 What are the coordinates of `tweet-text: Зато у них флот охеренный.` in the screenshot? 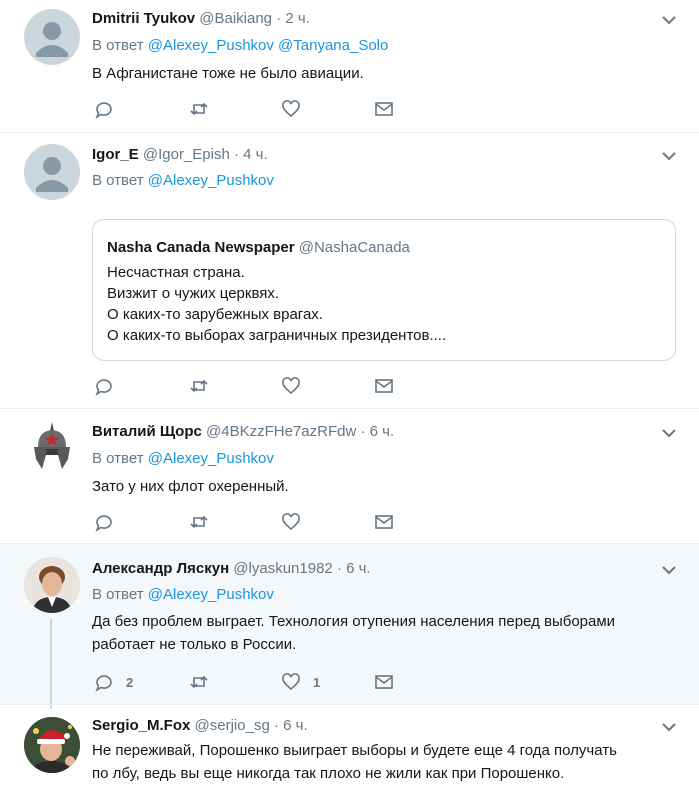 It's located at (190, 486).